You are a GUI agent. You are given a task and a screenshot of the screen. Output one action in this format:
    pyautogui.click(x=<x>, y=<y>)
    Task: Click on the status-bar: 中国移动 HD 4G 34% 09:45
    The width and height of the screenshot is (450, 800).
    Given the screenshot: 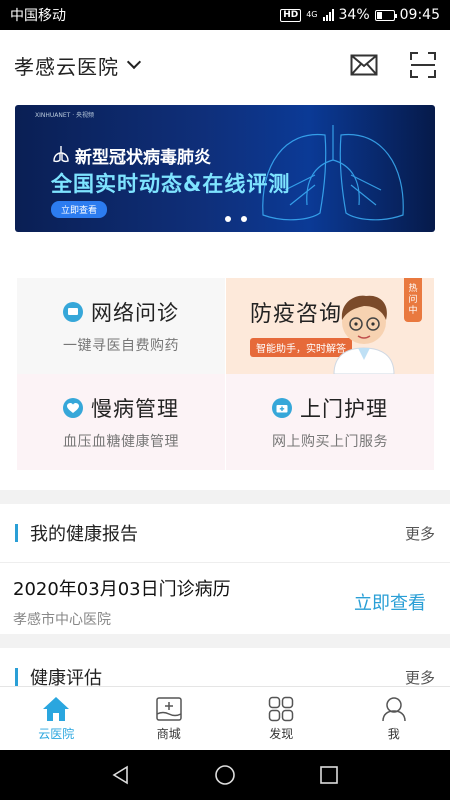 What is the action you would take?
    pyautogui.click(x=225, y=15)
    